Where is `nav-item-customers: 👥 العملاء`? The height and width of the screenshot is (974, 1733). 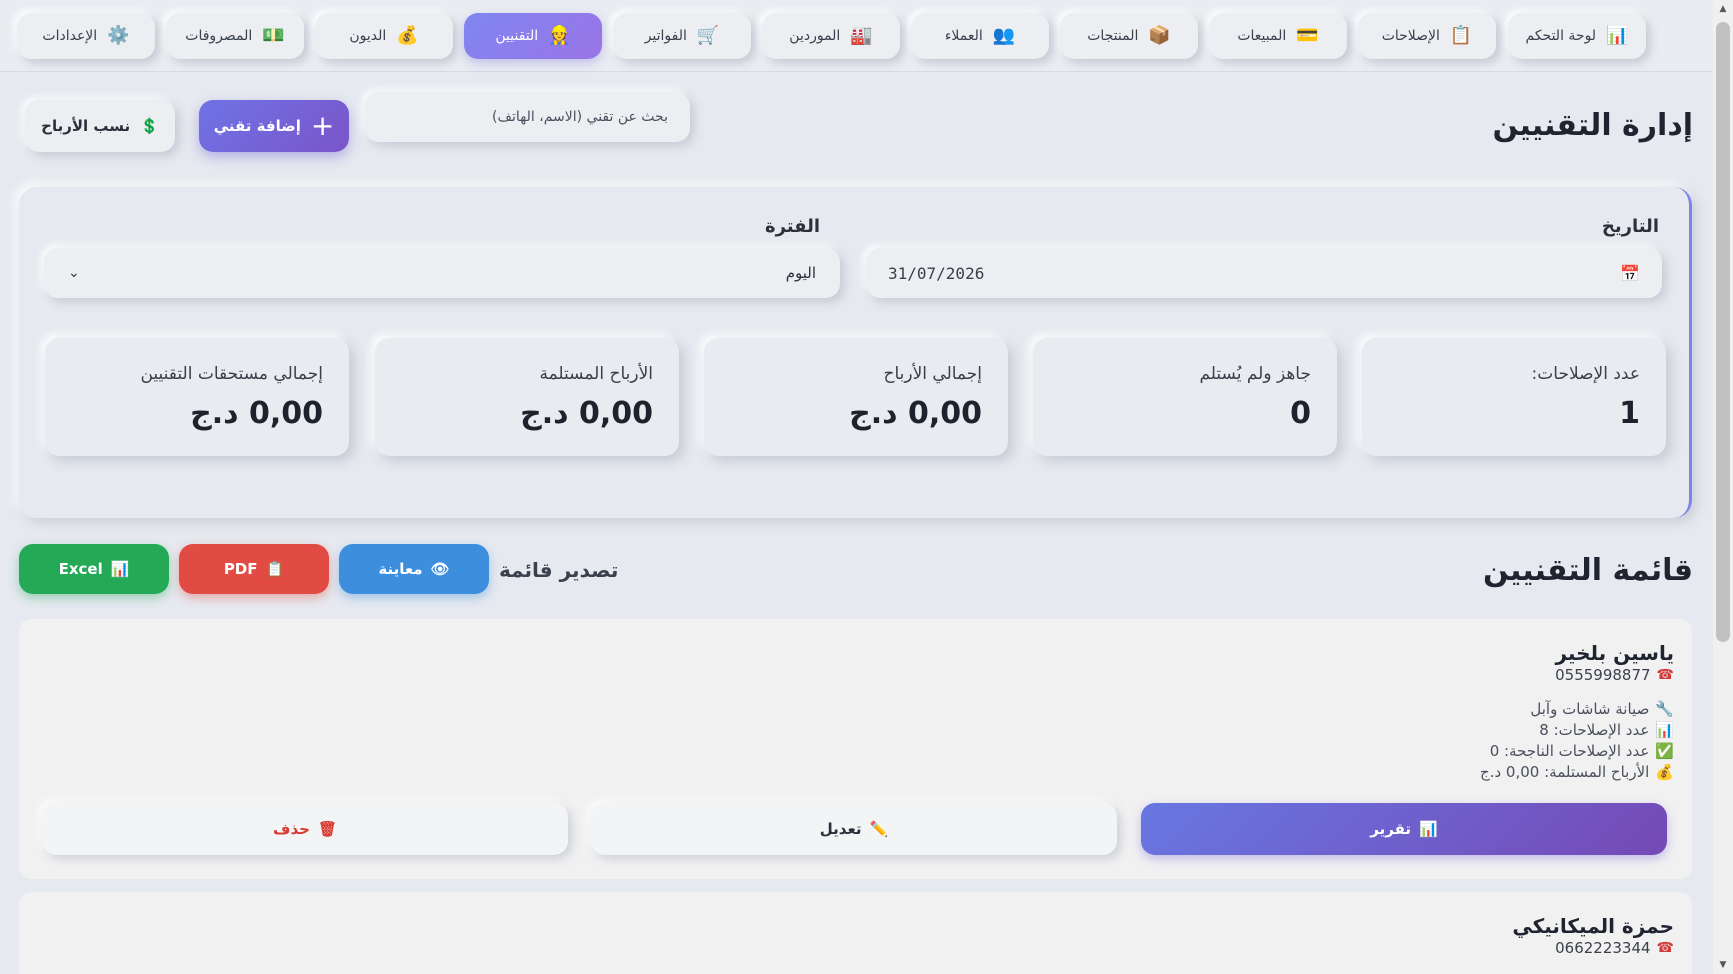 nav-item-customers: 👥 العملاء is located at coordinates (980, 36).